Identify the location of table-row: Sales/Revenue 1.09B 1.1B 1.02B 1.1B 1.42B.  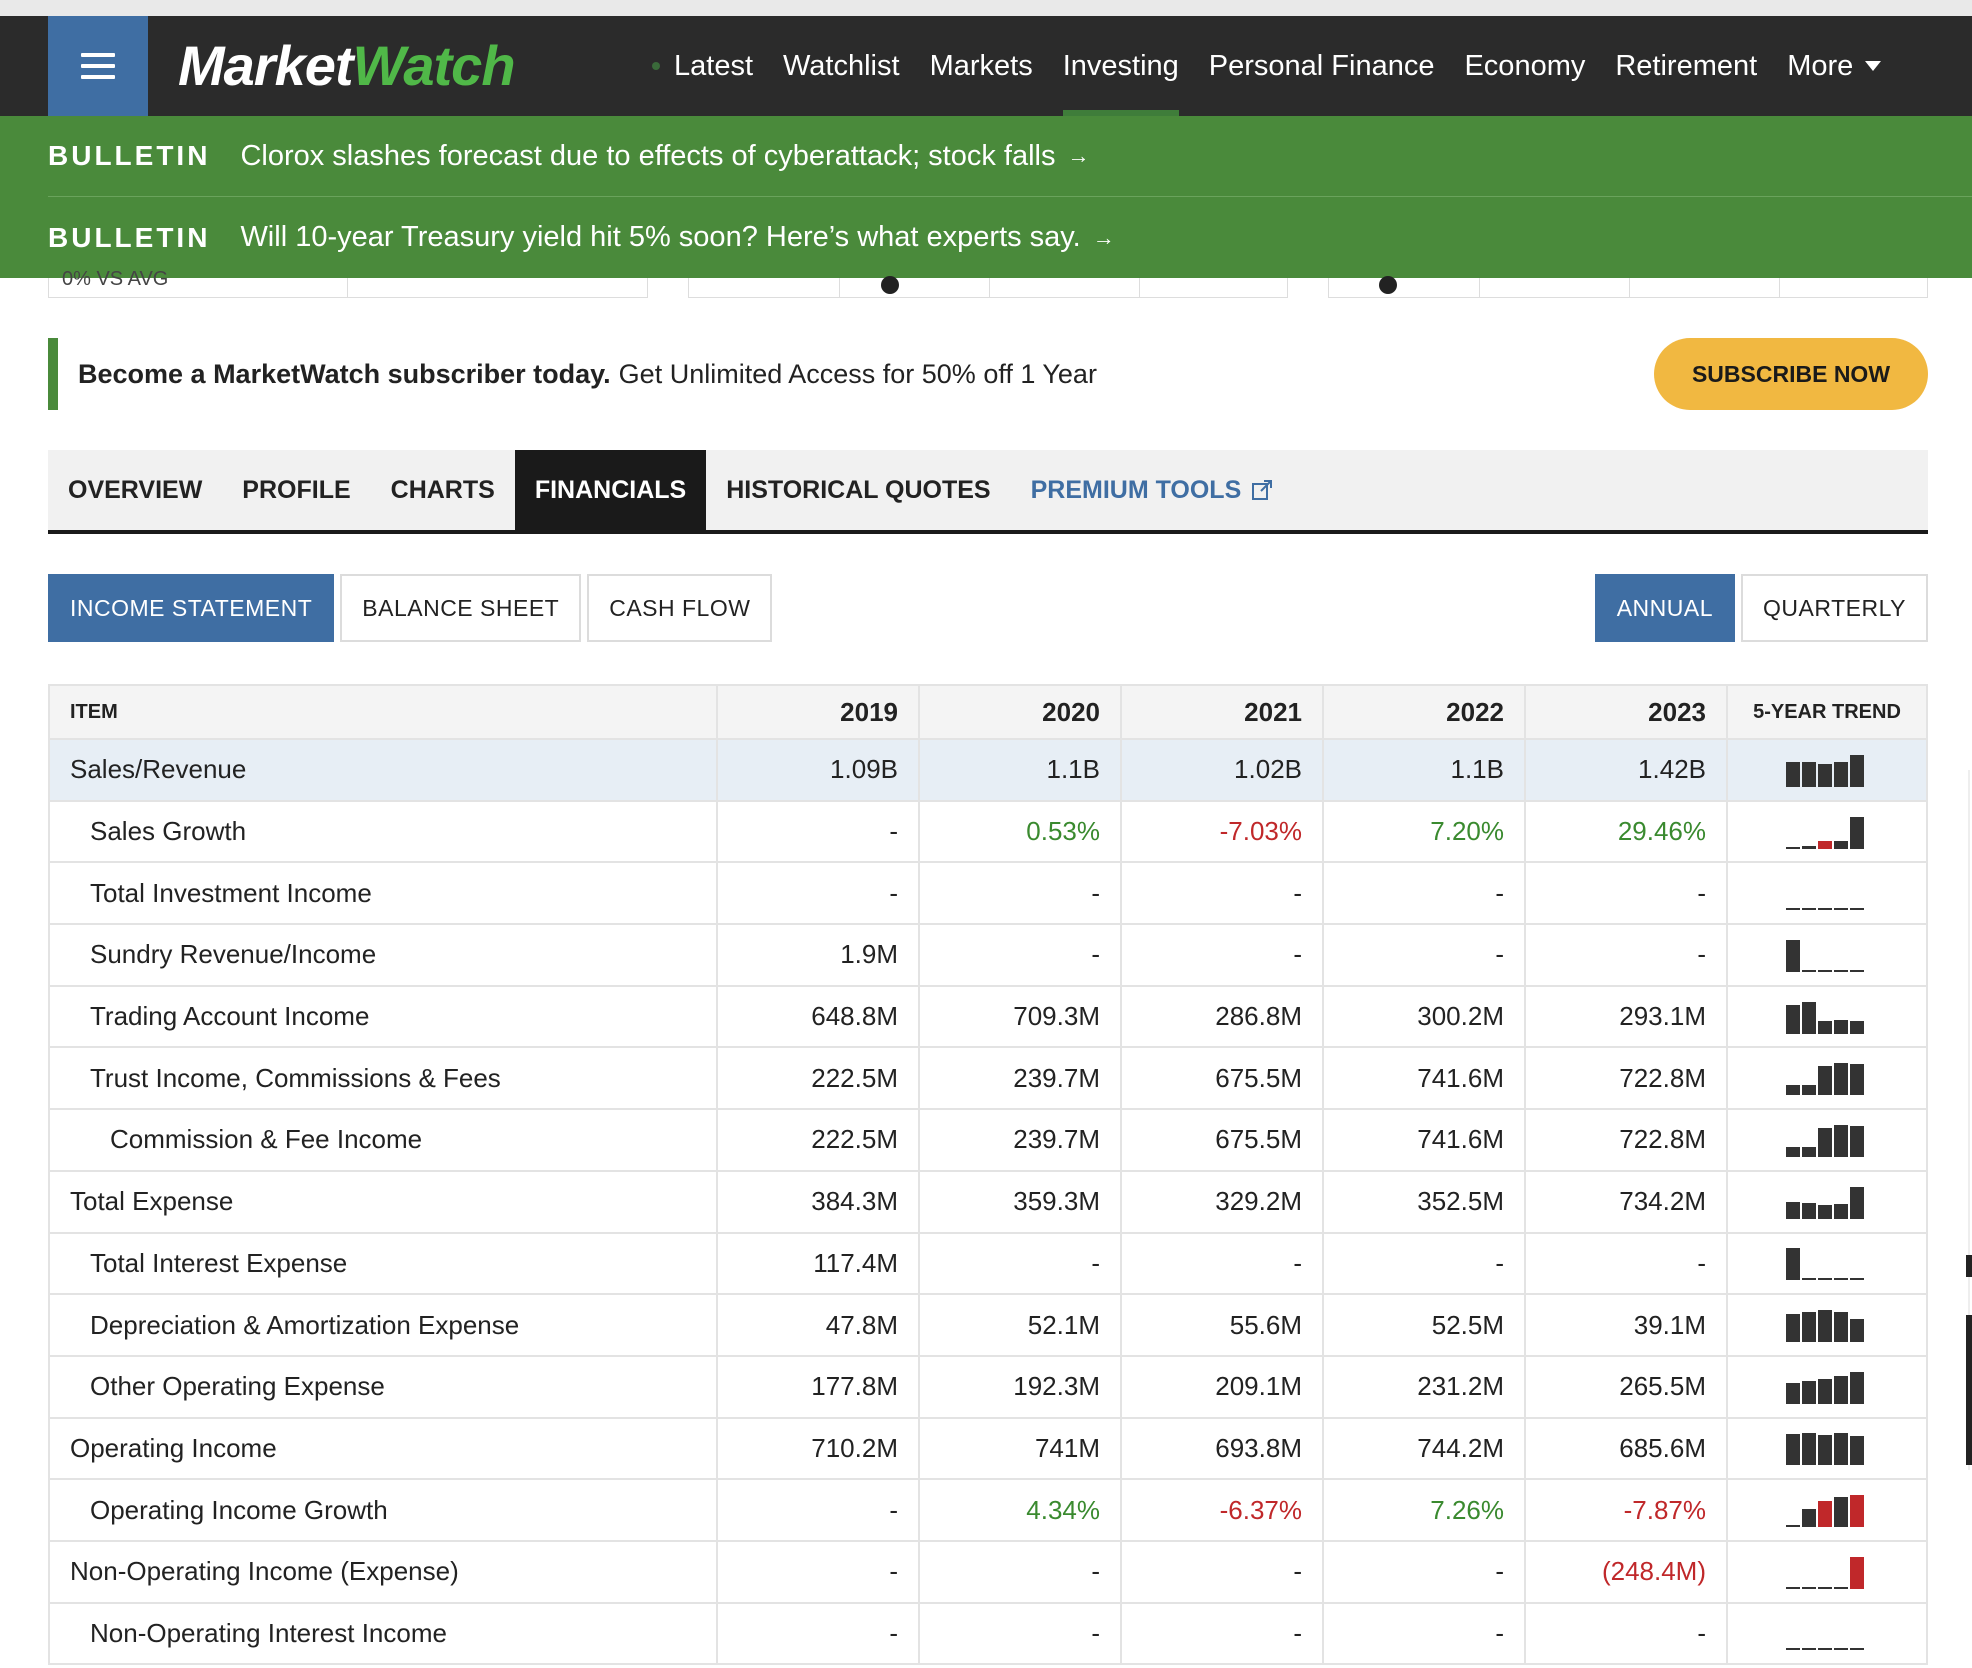
(988, 771).